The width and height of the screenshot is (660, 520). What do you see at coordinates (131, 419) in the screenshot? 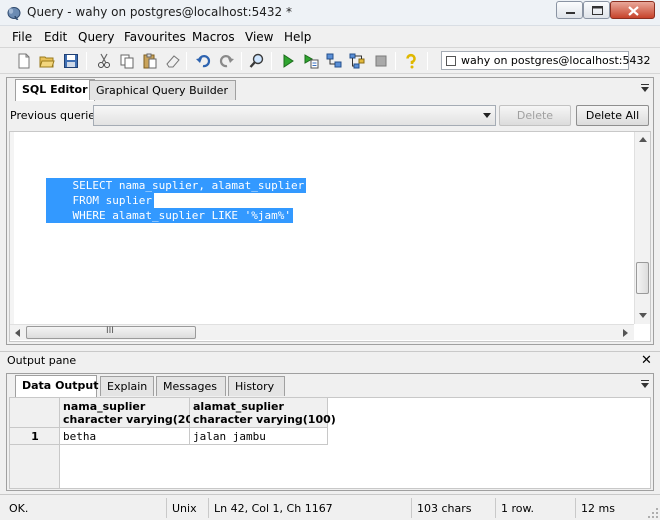
I see `column-type: character varying(20)` at bounding box center [131, 419].